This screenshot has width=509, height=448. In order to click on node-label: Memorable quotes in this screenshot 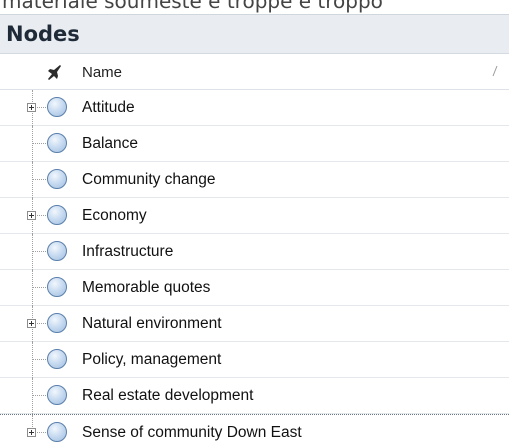, I will do `click(146, 287)`.